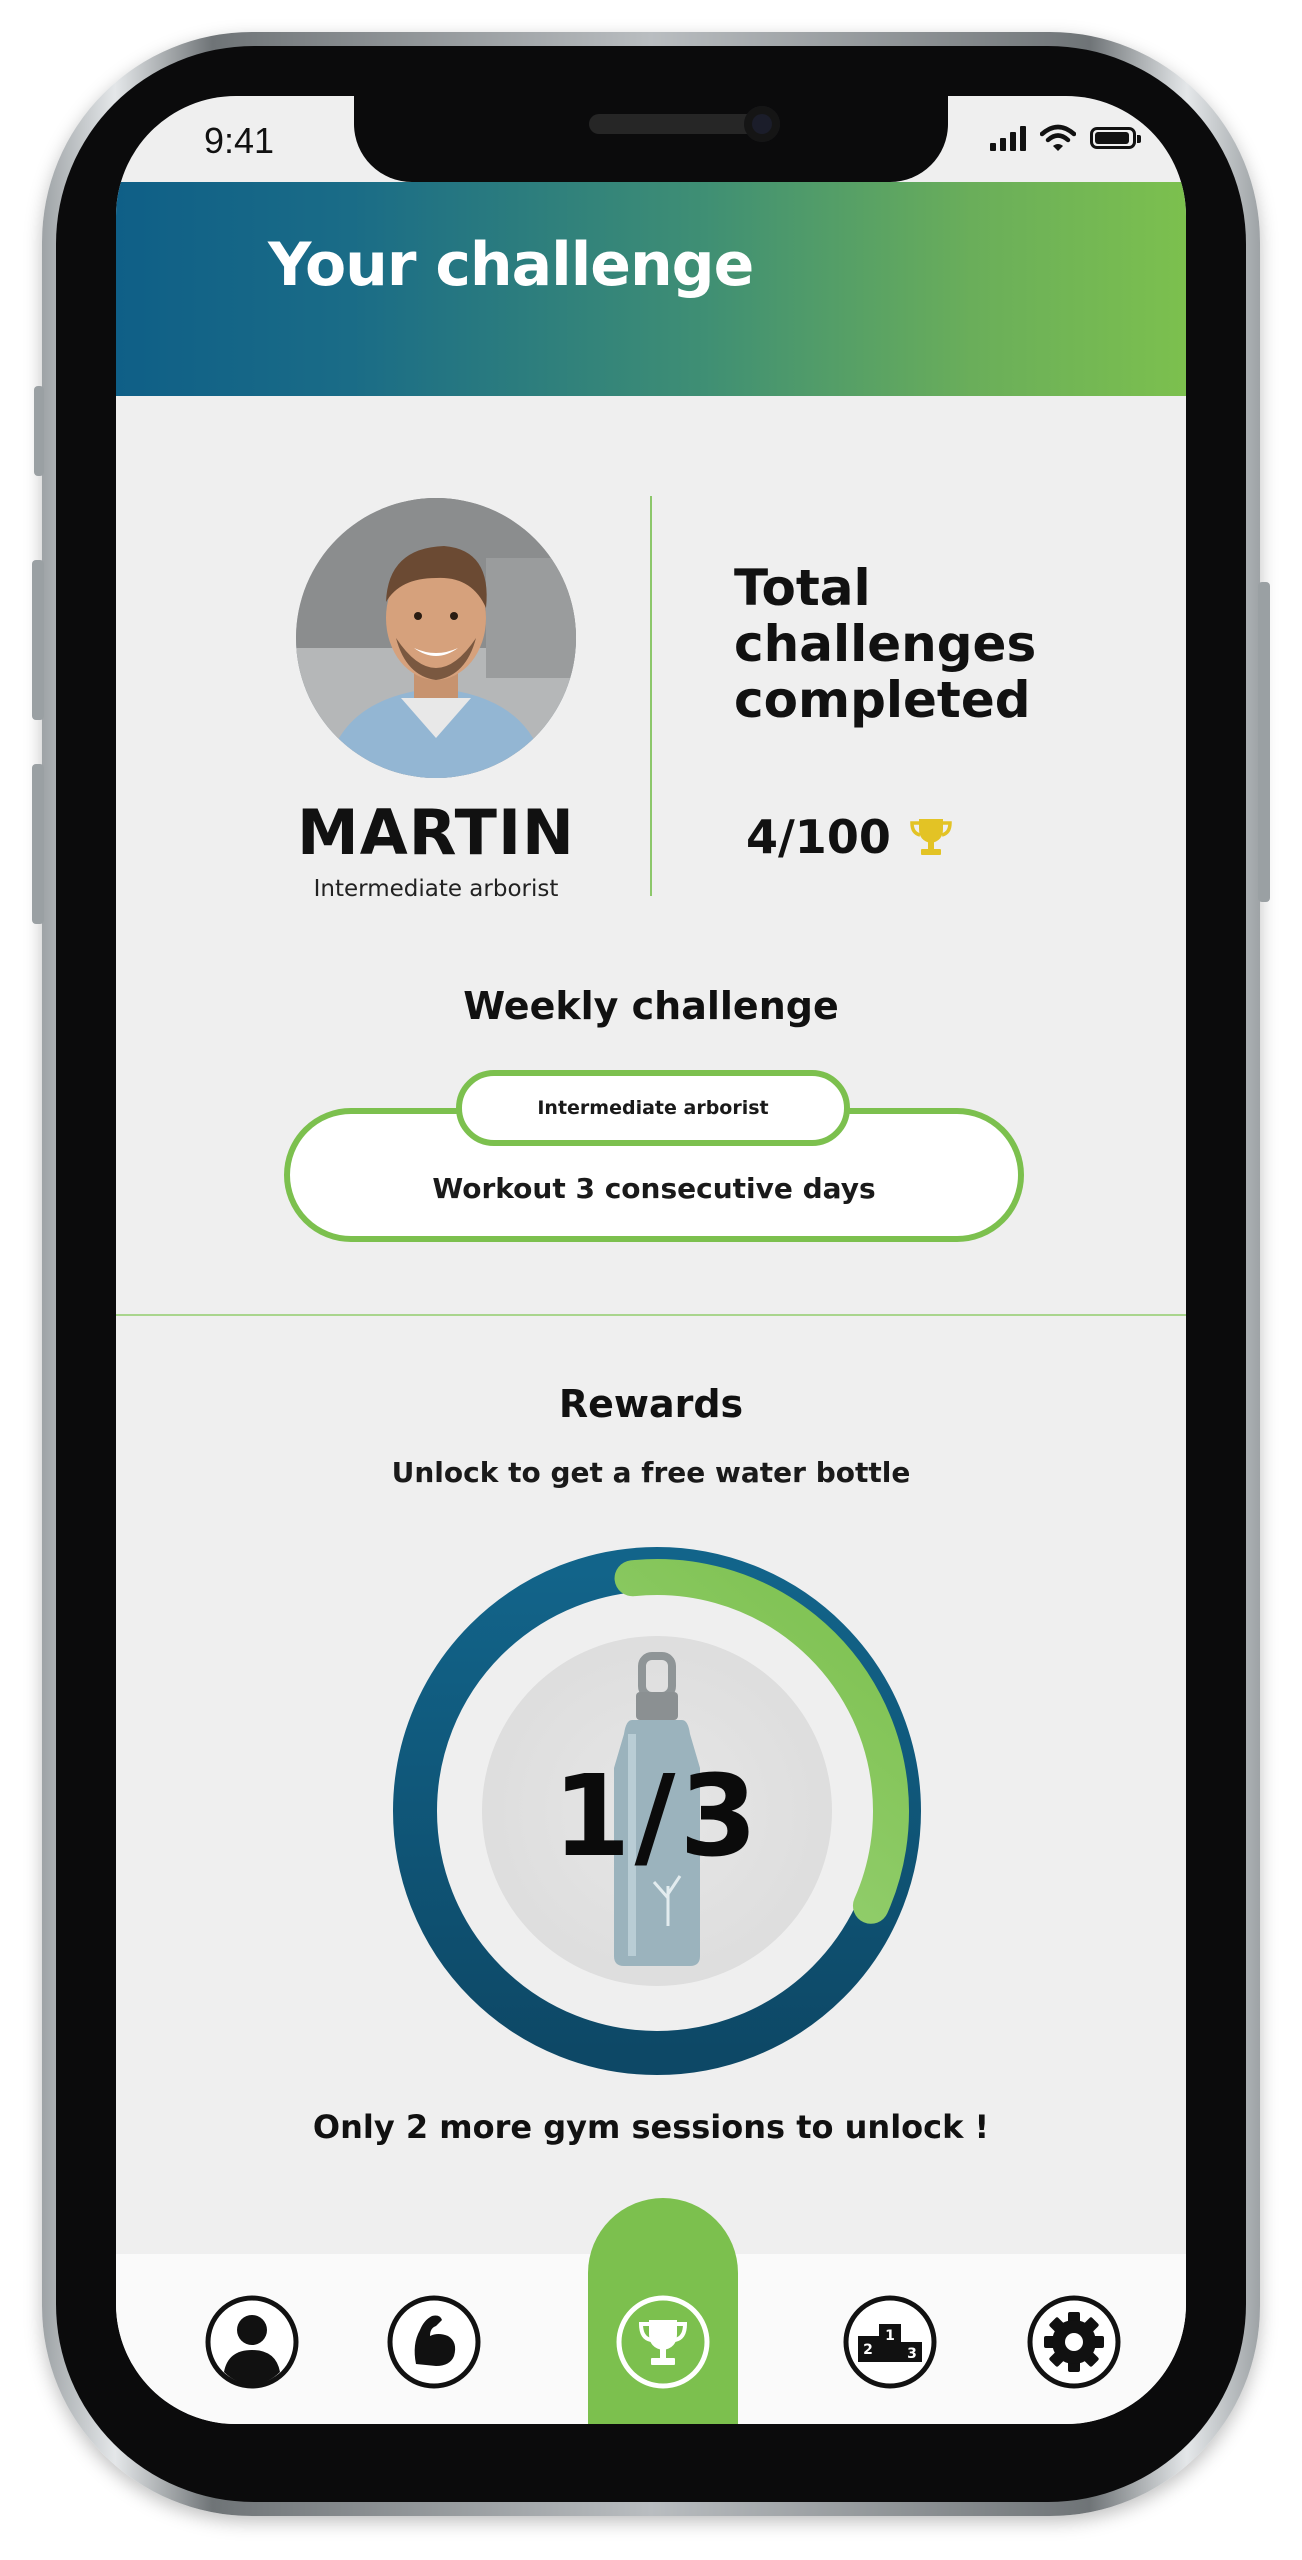  I want to click on wifi-icon, so click(1058, 137).